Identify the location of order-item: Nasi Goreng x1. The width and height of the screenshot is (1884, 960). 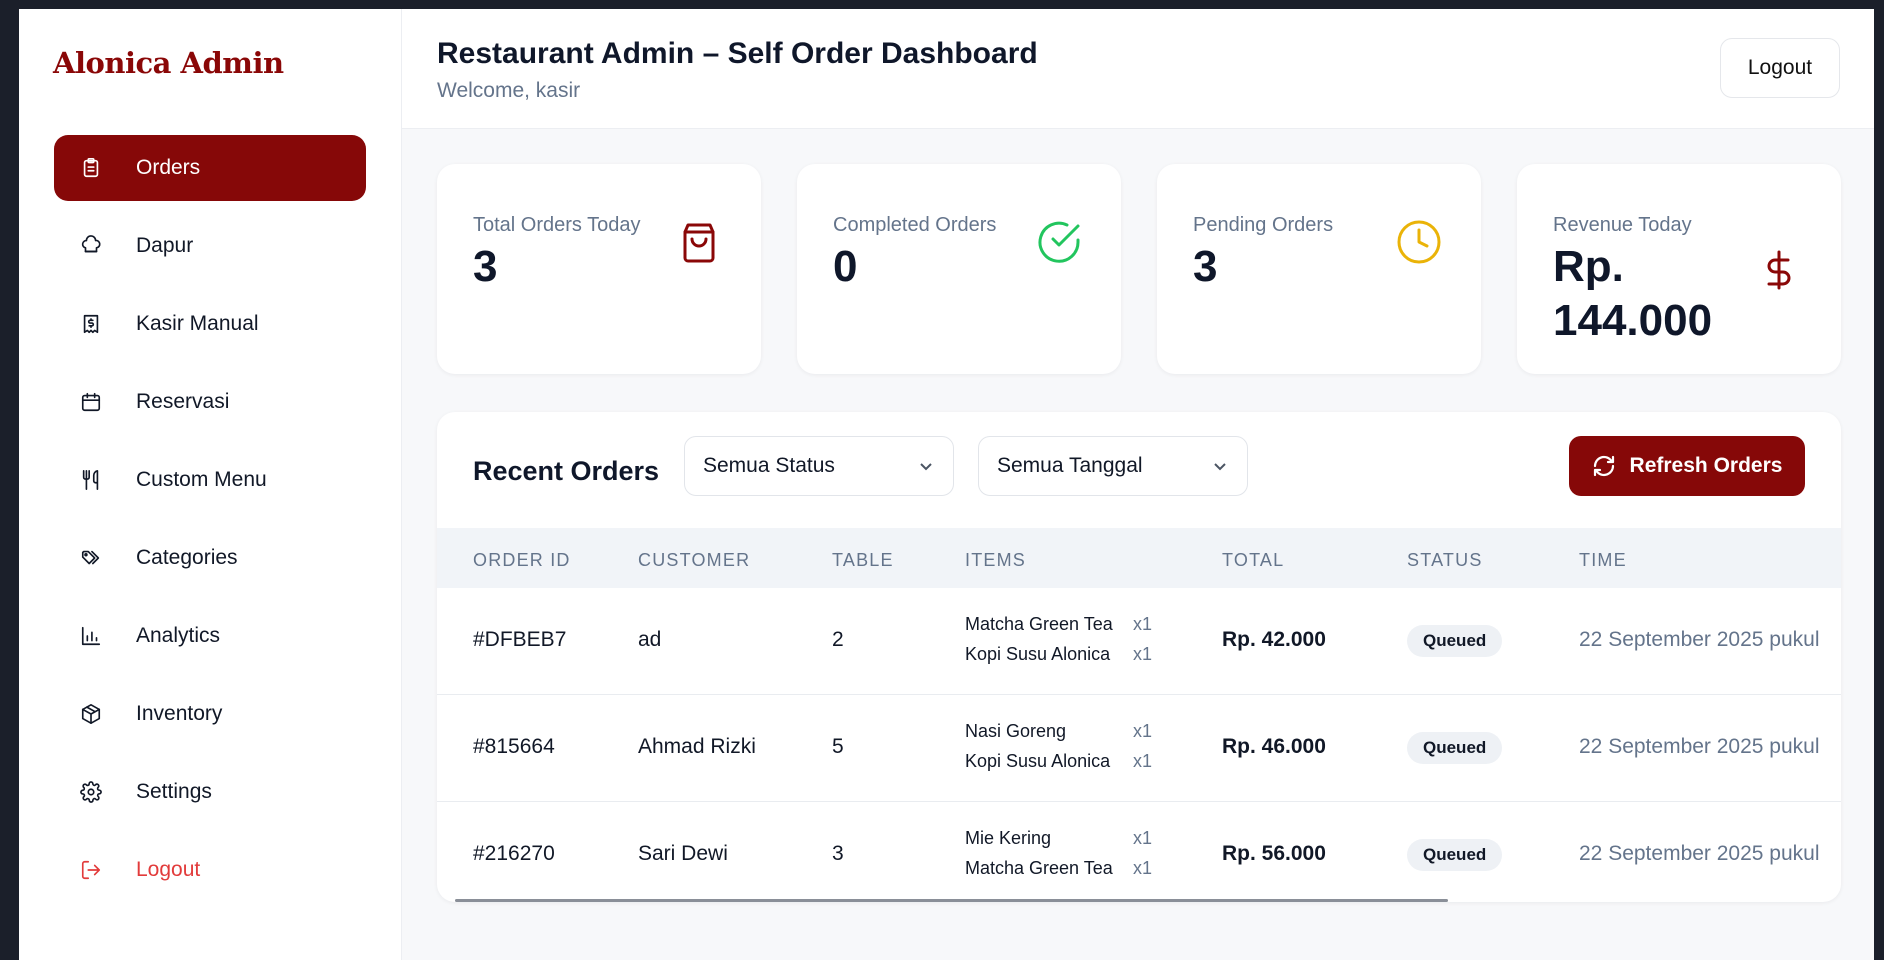
(1060, 736).